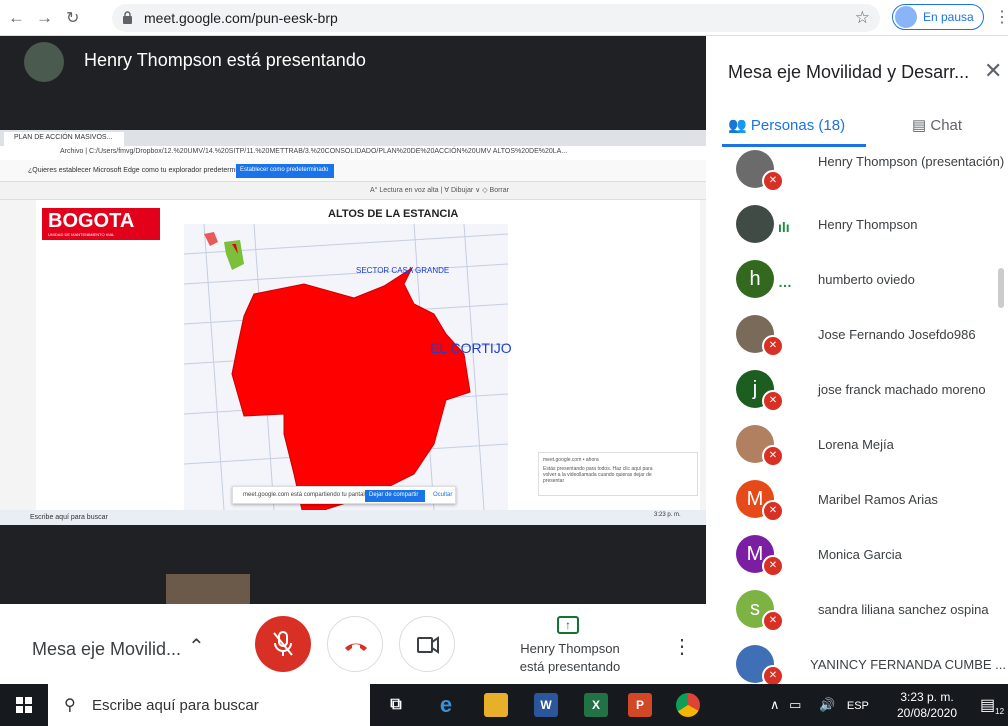  I want to click on profile-avatar, so click(906, 17).